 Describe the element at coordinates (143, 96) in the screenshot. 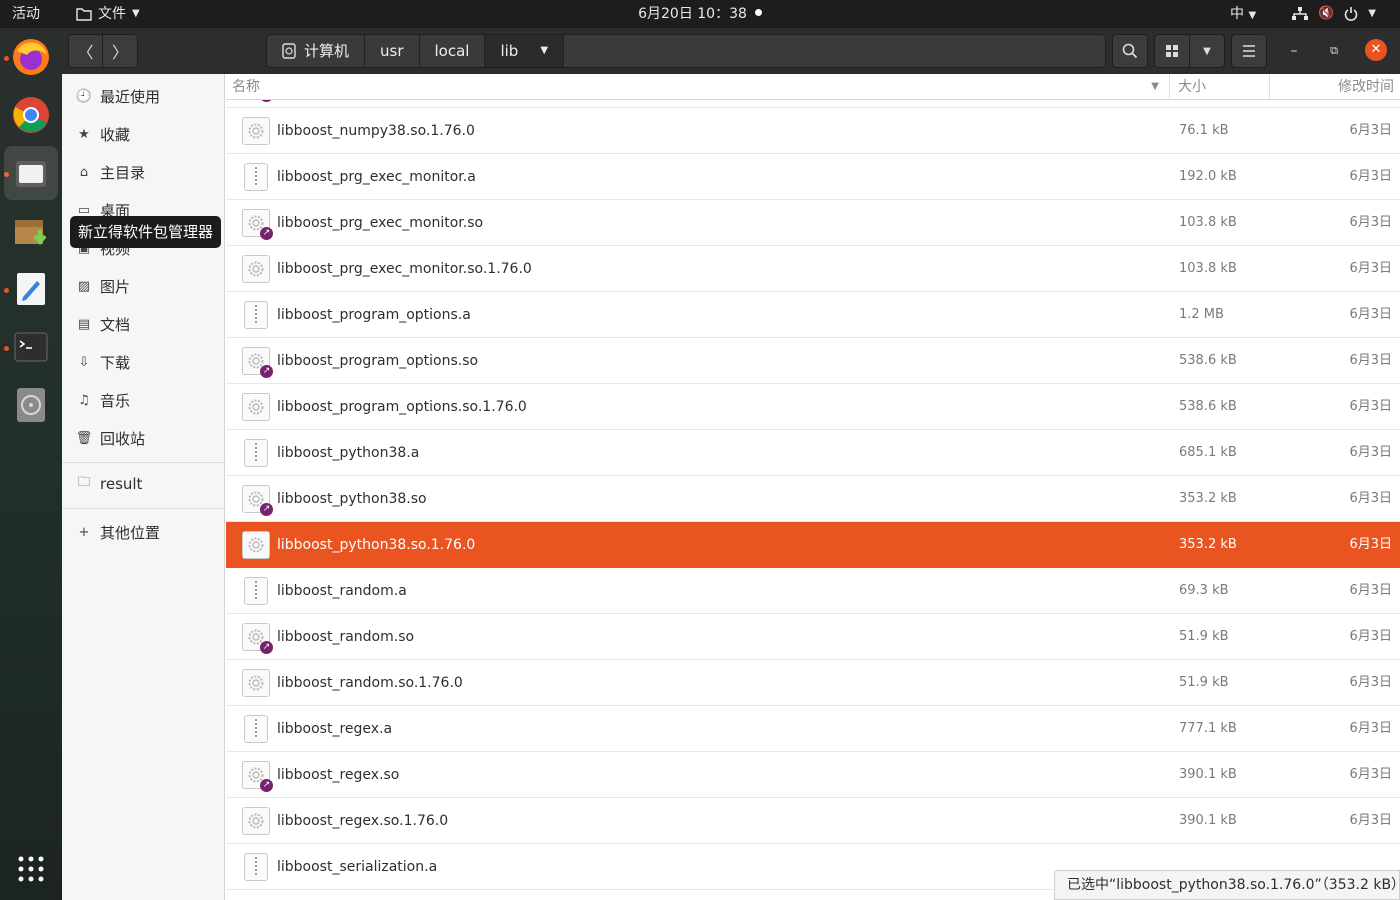

I see `sidebar-item-recent: 🕘 最近使用` at that location.